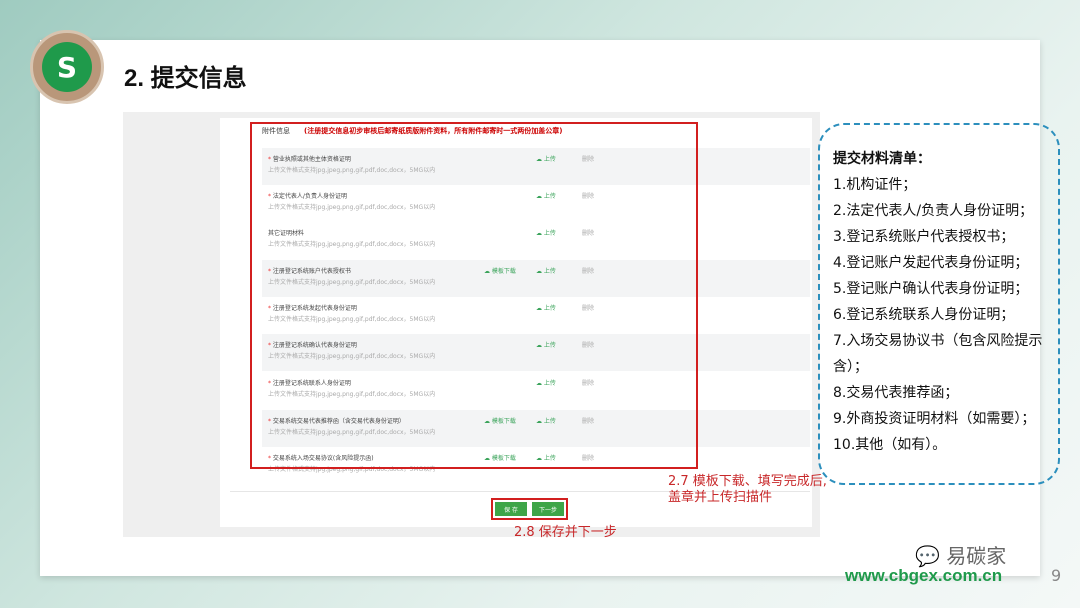 Image resolution: width=1080 pixels, height=608 pixels. What do you see at coordinates (931, 263) in the screenshot?
I see `checklist-item: 4.登记账户发起代表身份证明；` at bounding box center [931, 263].